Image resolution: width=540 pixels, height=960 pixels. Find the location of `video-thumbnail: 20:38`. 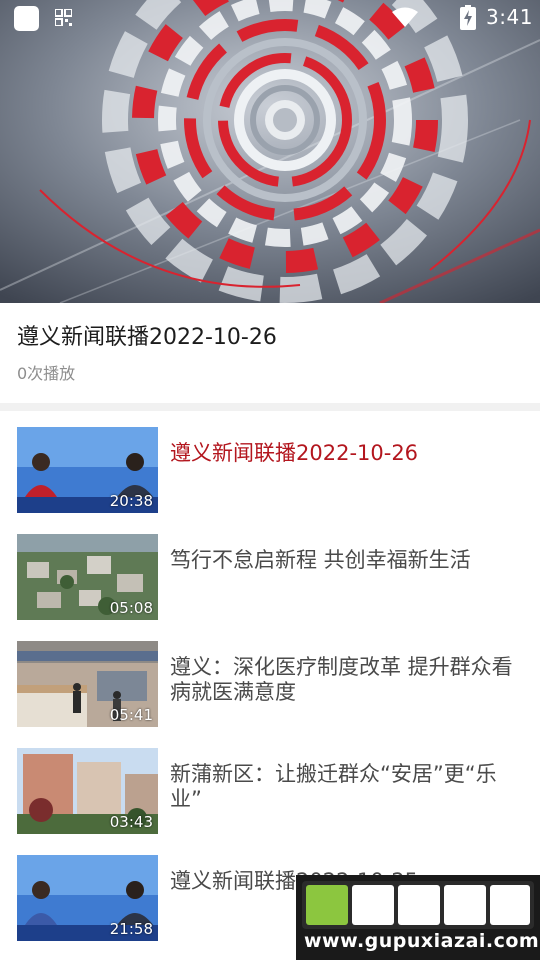

video-thumbnail: 20:38 is located at coordinates (87, 470).